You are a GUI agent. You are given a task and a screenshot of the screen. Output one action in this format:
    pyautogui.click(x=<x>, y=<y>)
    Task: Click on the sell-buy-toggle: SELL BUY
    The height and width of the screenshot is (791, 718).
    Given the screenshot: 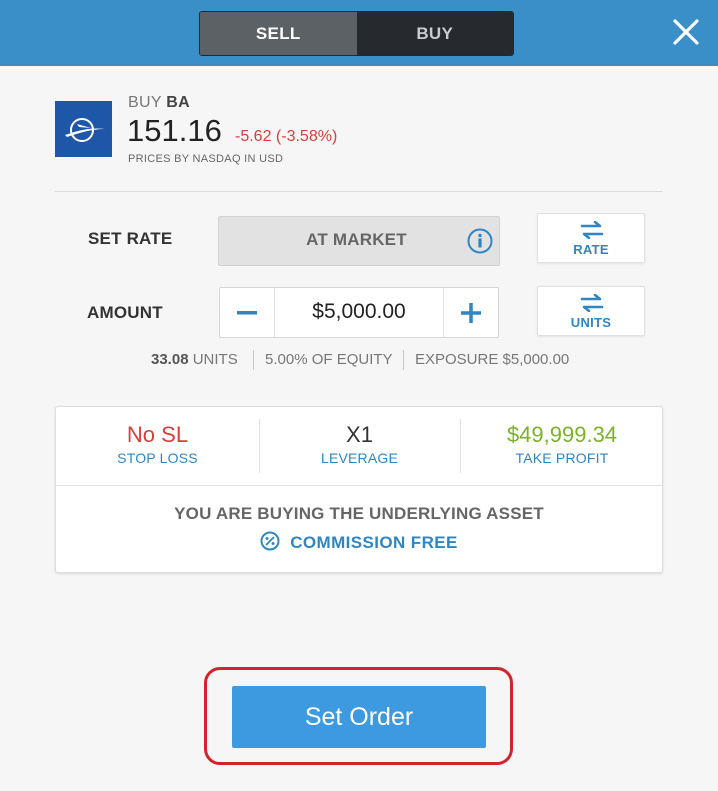 What is the action you would take?
    pyautogui.click(x=356, y=33)
    